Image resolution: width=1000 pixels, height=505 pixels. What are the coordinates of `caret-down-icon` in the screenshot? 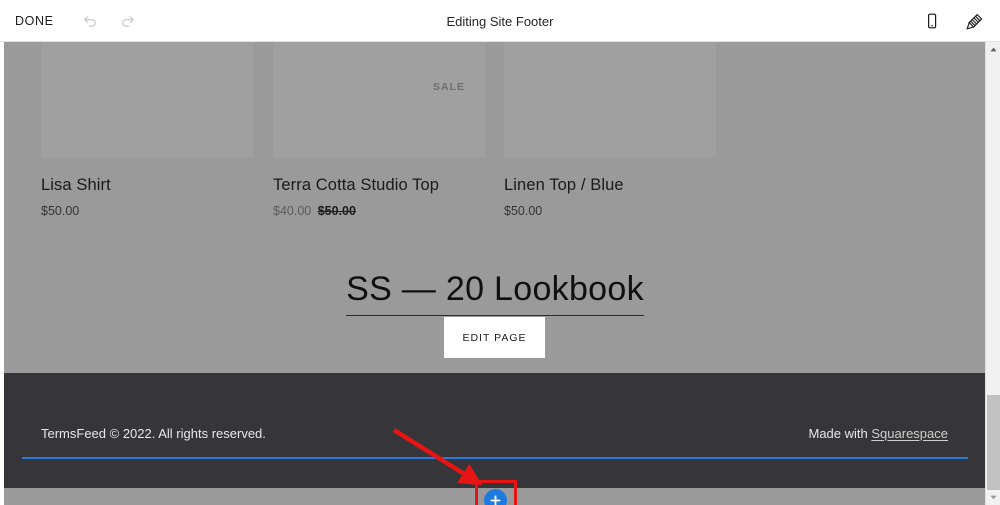 It's located at (993, 497).